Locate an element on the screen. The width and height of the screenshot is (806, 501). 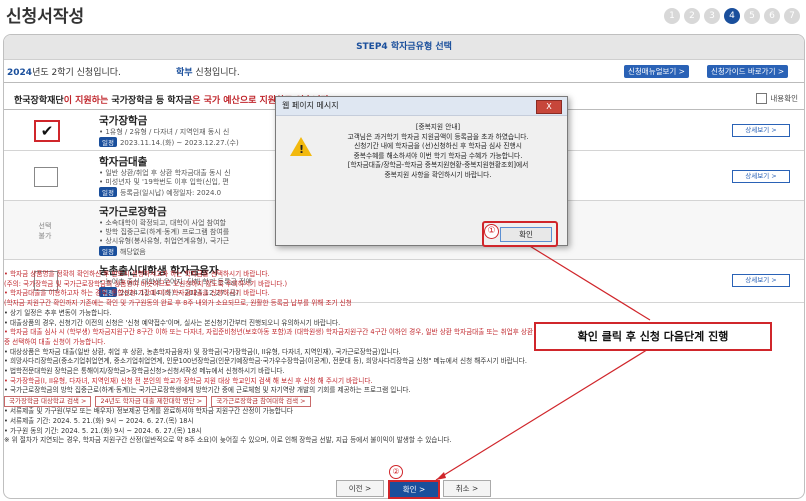
instruction-callout: 확인 클릭 후 신청 다음단계 진행 is located at coordinates (653, 336).